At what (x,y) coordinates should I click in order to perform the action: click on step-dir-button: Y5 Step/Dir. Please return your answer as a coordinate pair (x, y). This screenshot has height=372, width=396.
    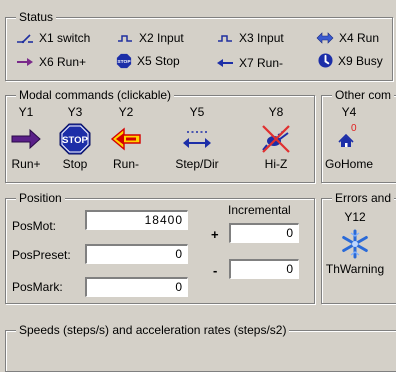
    Looking at the image, I should click on (197, 138).